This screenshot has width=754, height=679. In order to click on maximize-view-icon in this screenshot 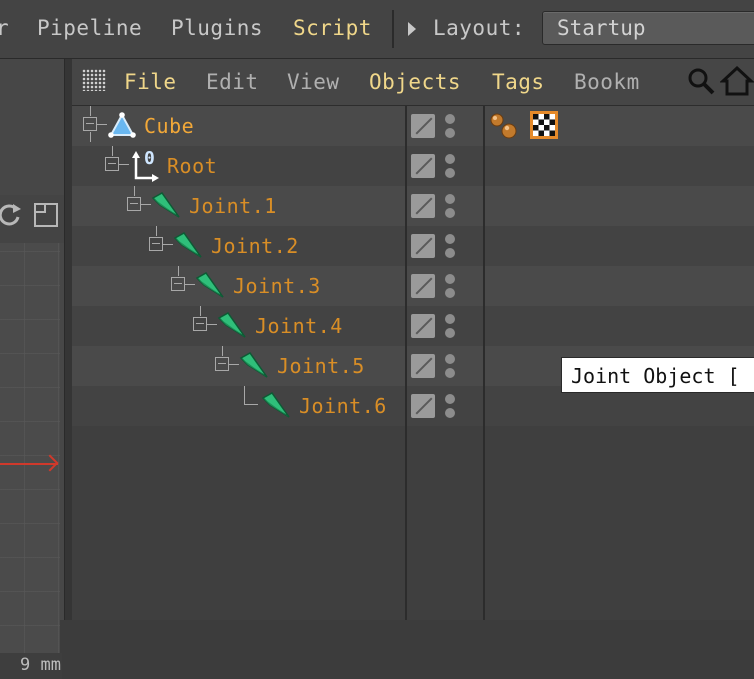, I will do `click(46, 215)`.